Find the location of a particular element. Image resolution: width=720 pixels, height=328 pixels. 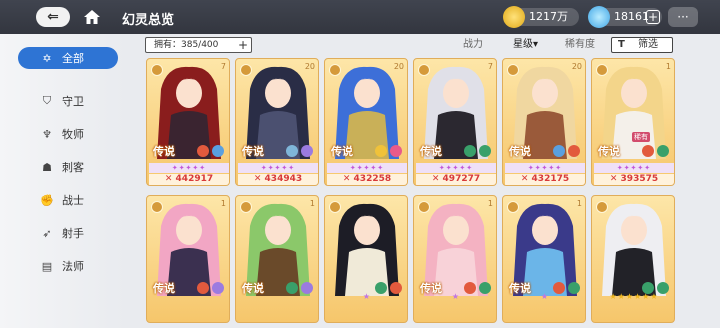

hero-card: 20 传说 ✦✦✦✦✦ ✕ 434943 is located at coordinates (277, 122).